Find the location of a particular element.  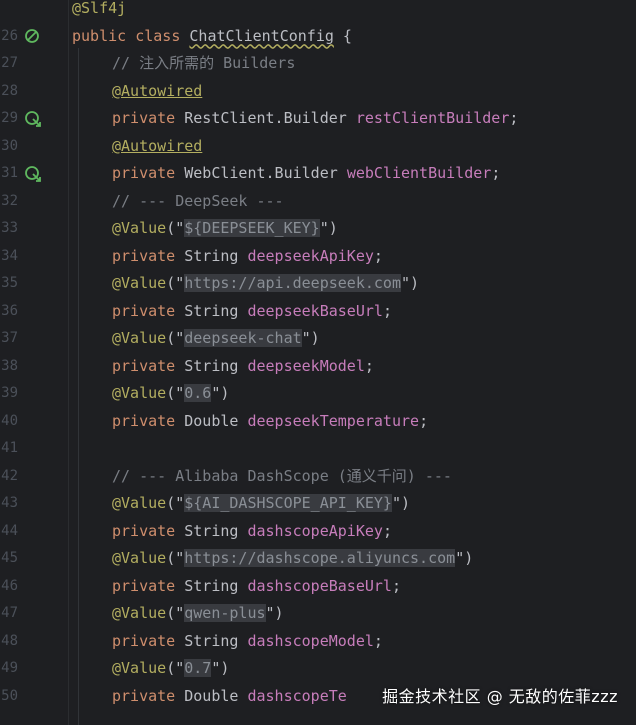

code-line: 36 private String deepseekBaseUrl; is located at coordinates (318, 311).